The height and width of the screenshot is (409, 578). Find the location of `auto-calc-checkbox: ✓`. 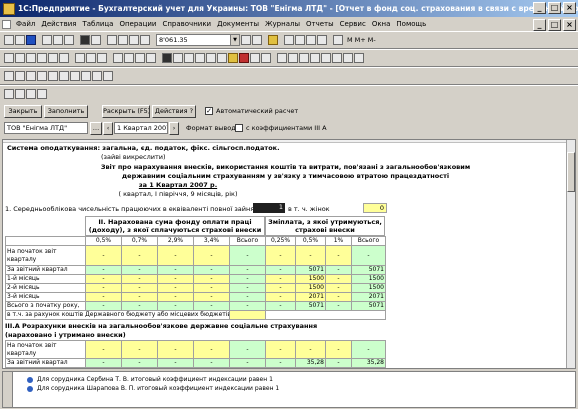

auto-calc-checkbox: ✓ is located at coordinates (209, 111).